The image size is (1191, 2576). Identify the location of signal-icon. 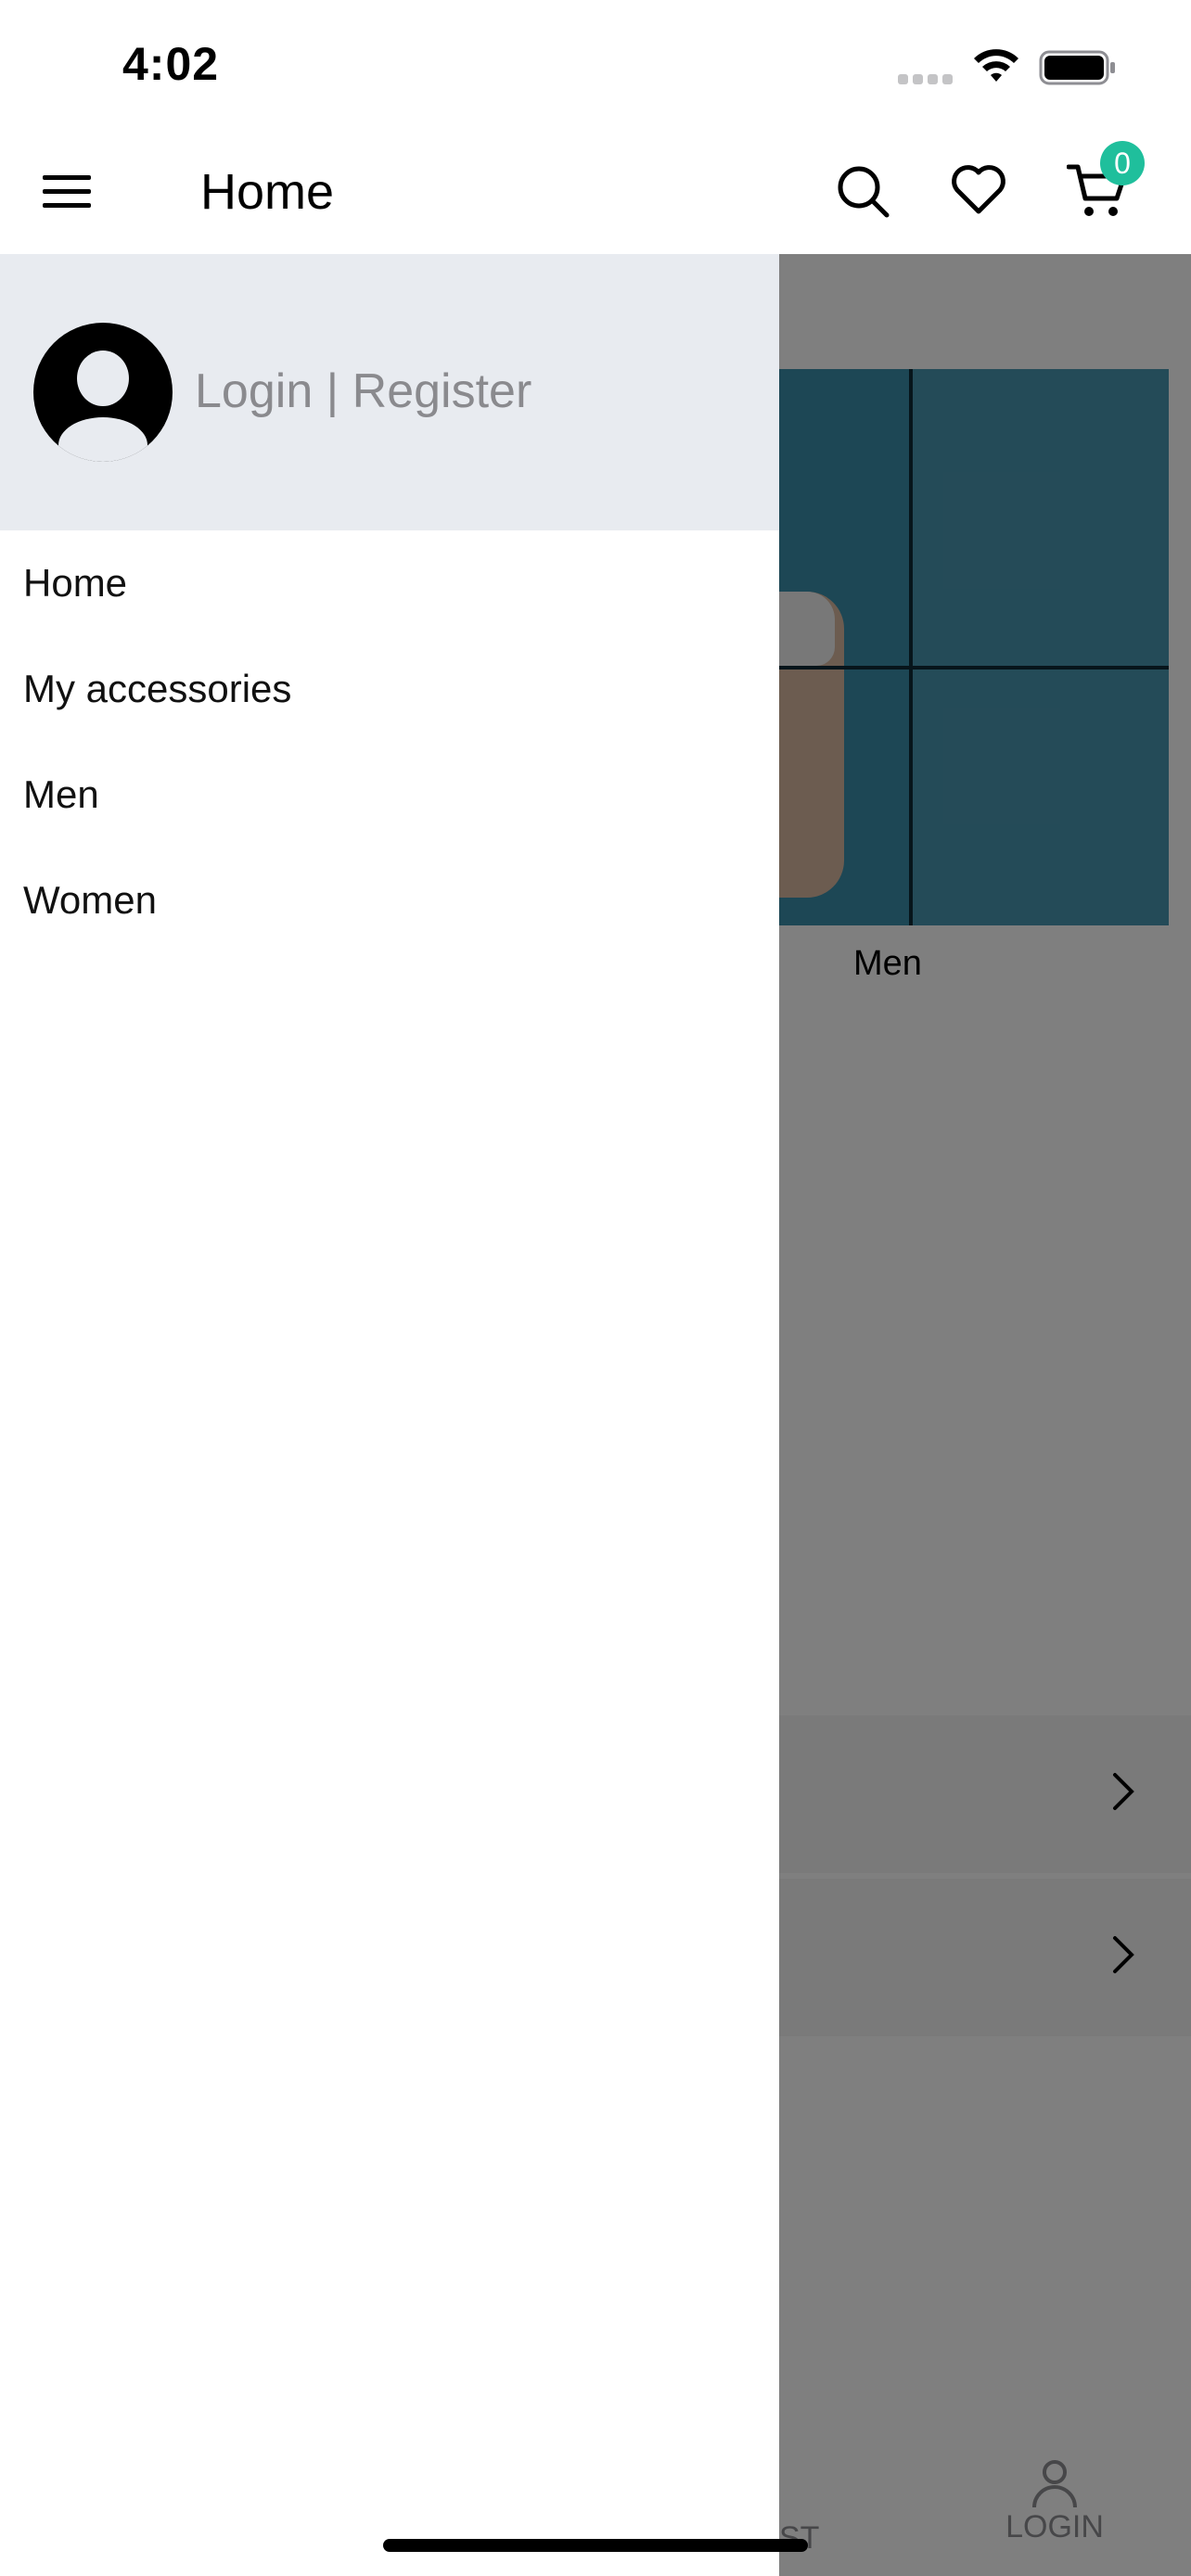
(927, 78).